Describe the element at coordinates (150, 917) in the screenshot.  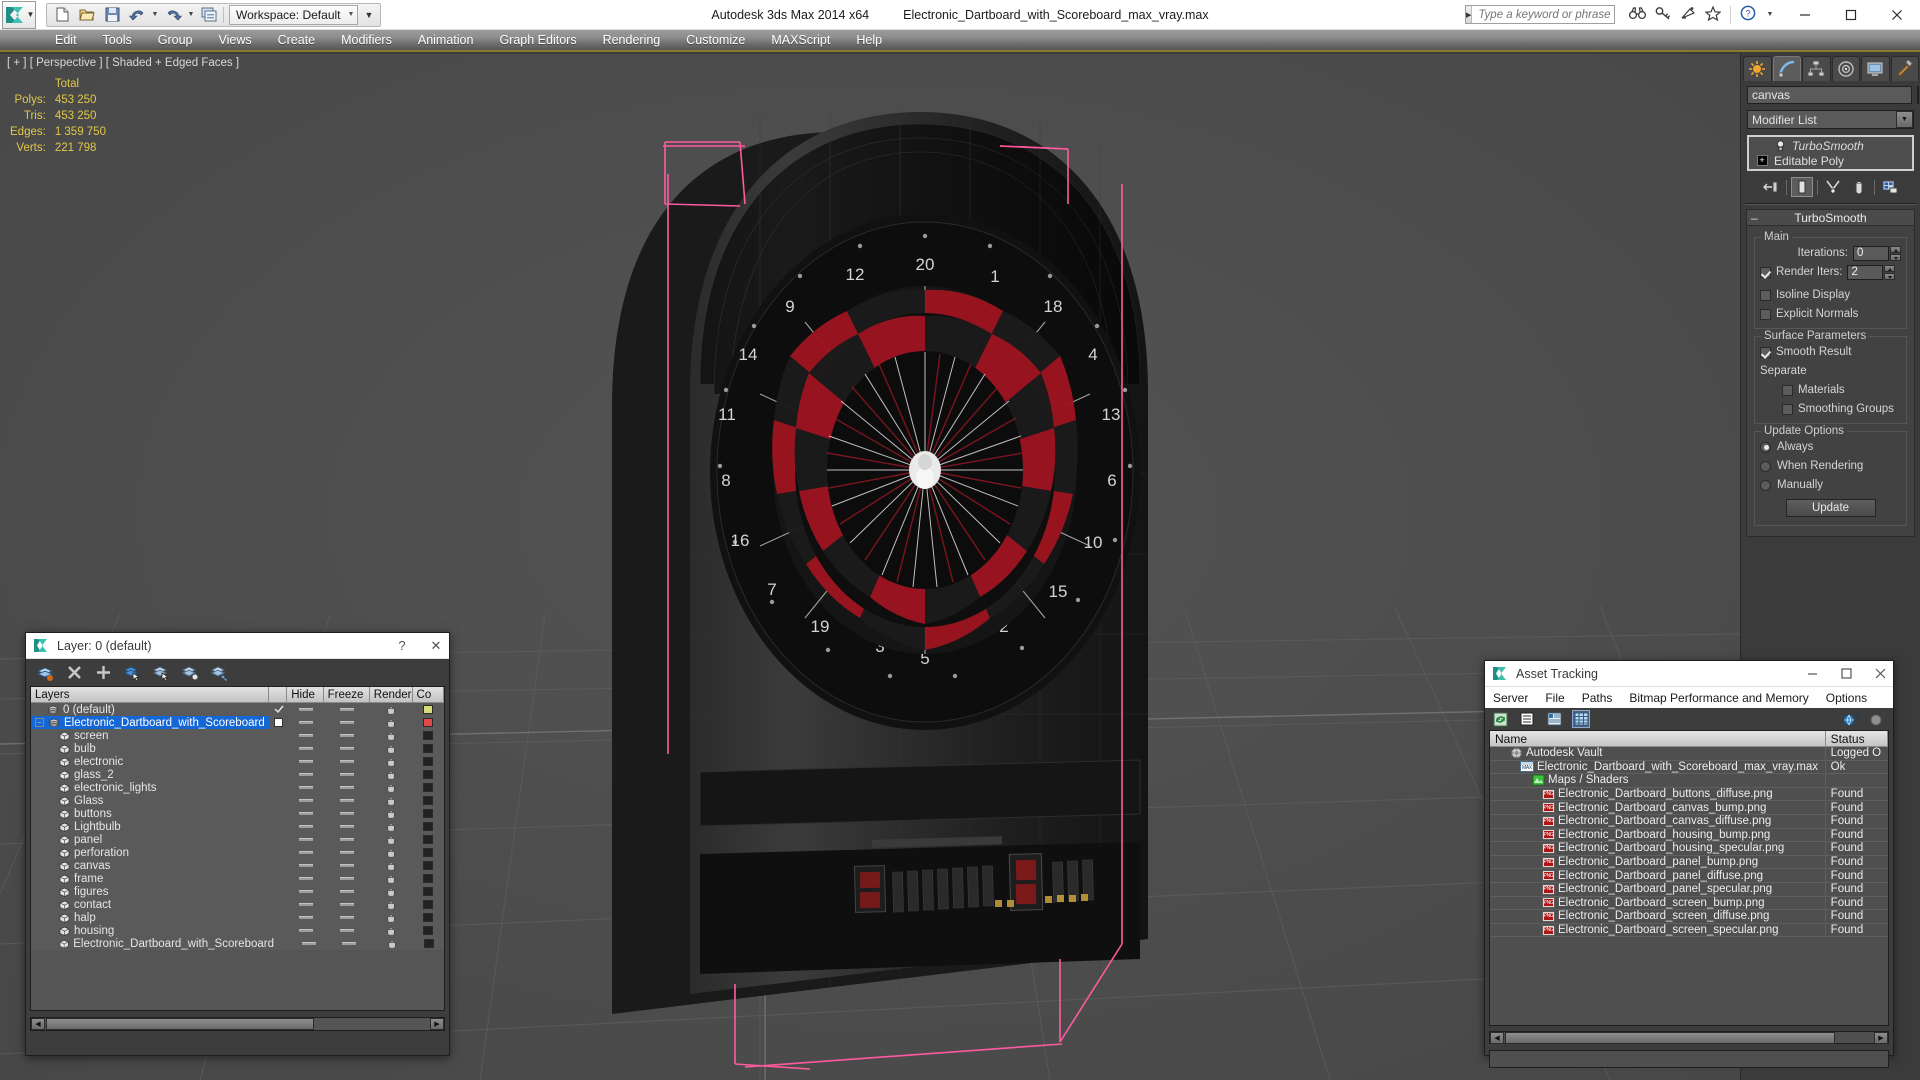
I see `layer-name-cell: halp` at that location.